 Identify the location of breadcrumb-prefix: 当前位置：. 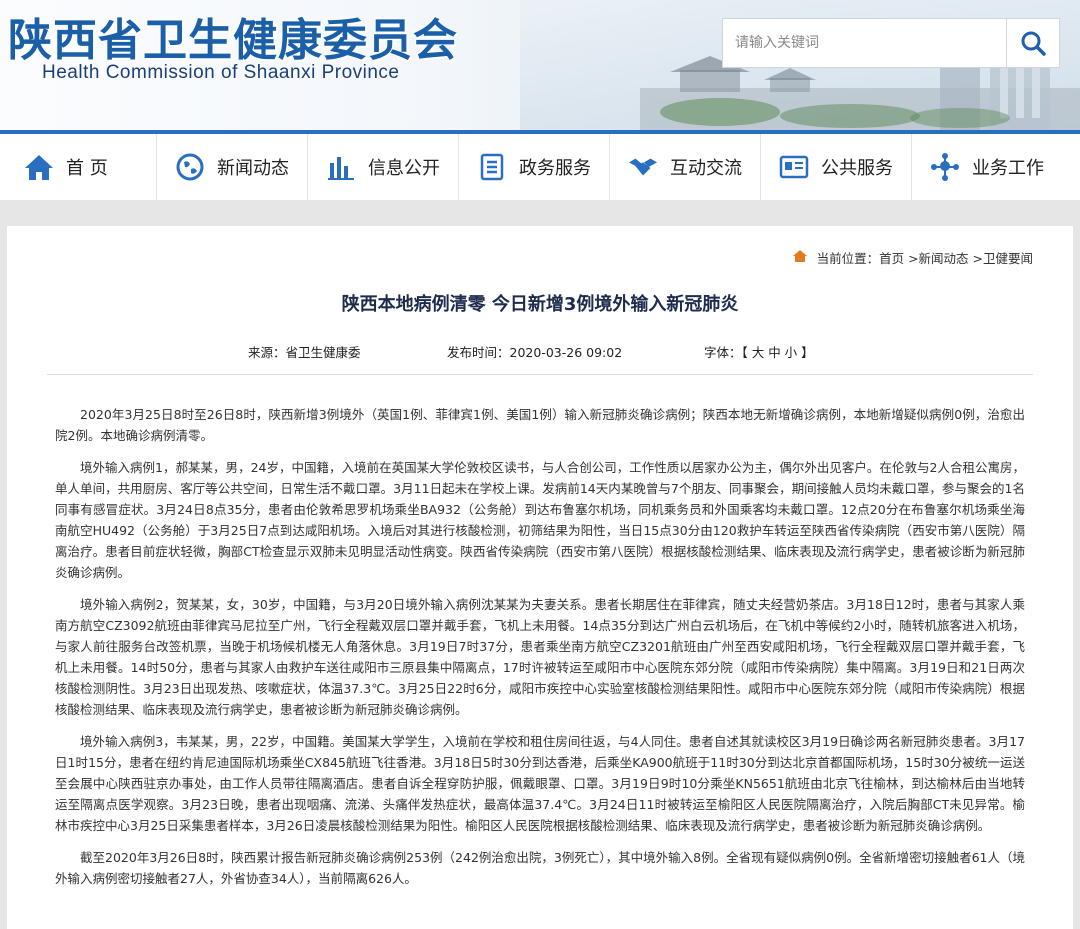
(848, 258).